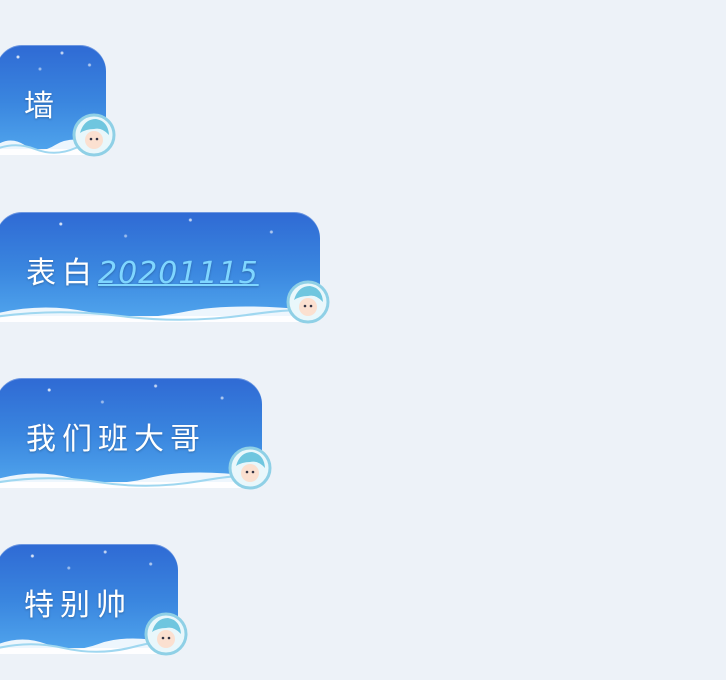  Describe the element at coordinates (62, 273) in the screenshot. I see `message-text-plain: 表白` at that location.